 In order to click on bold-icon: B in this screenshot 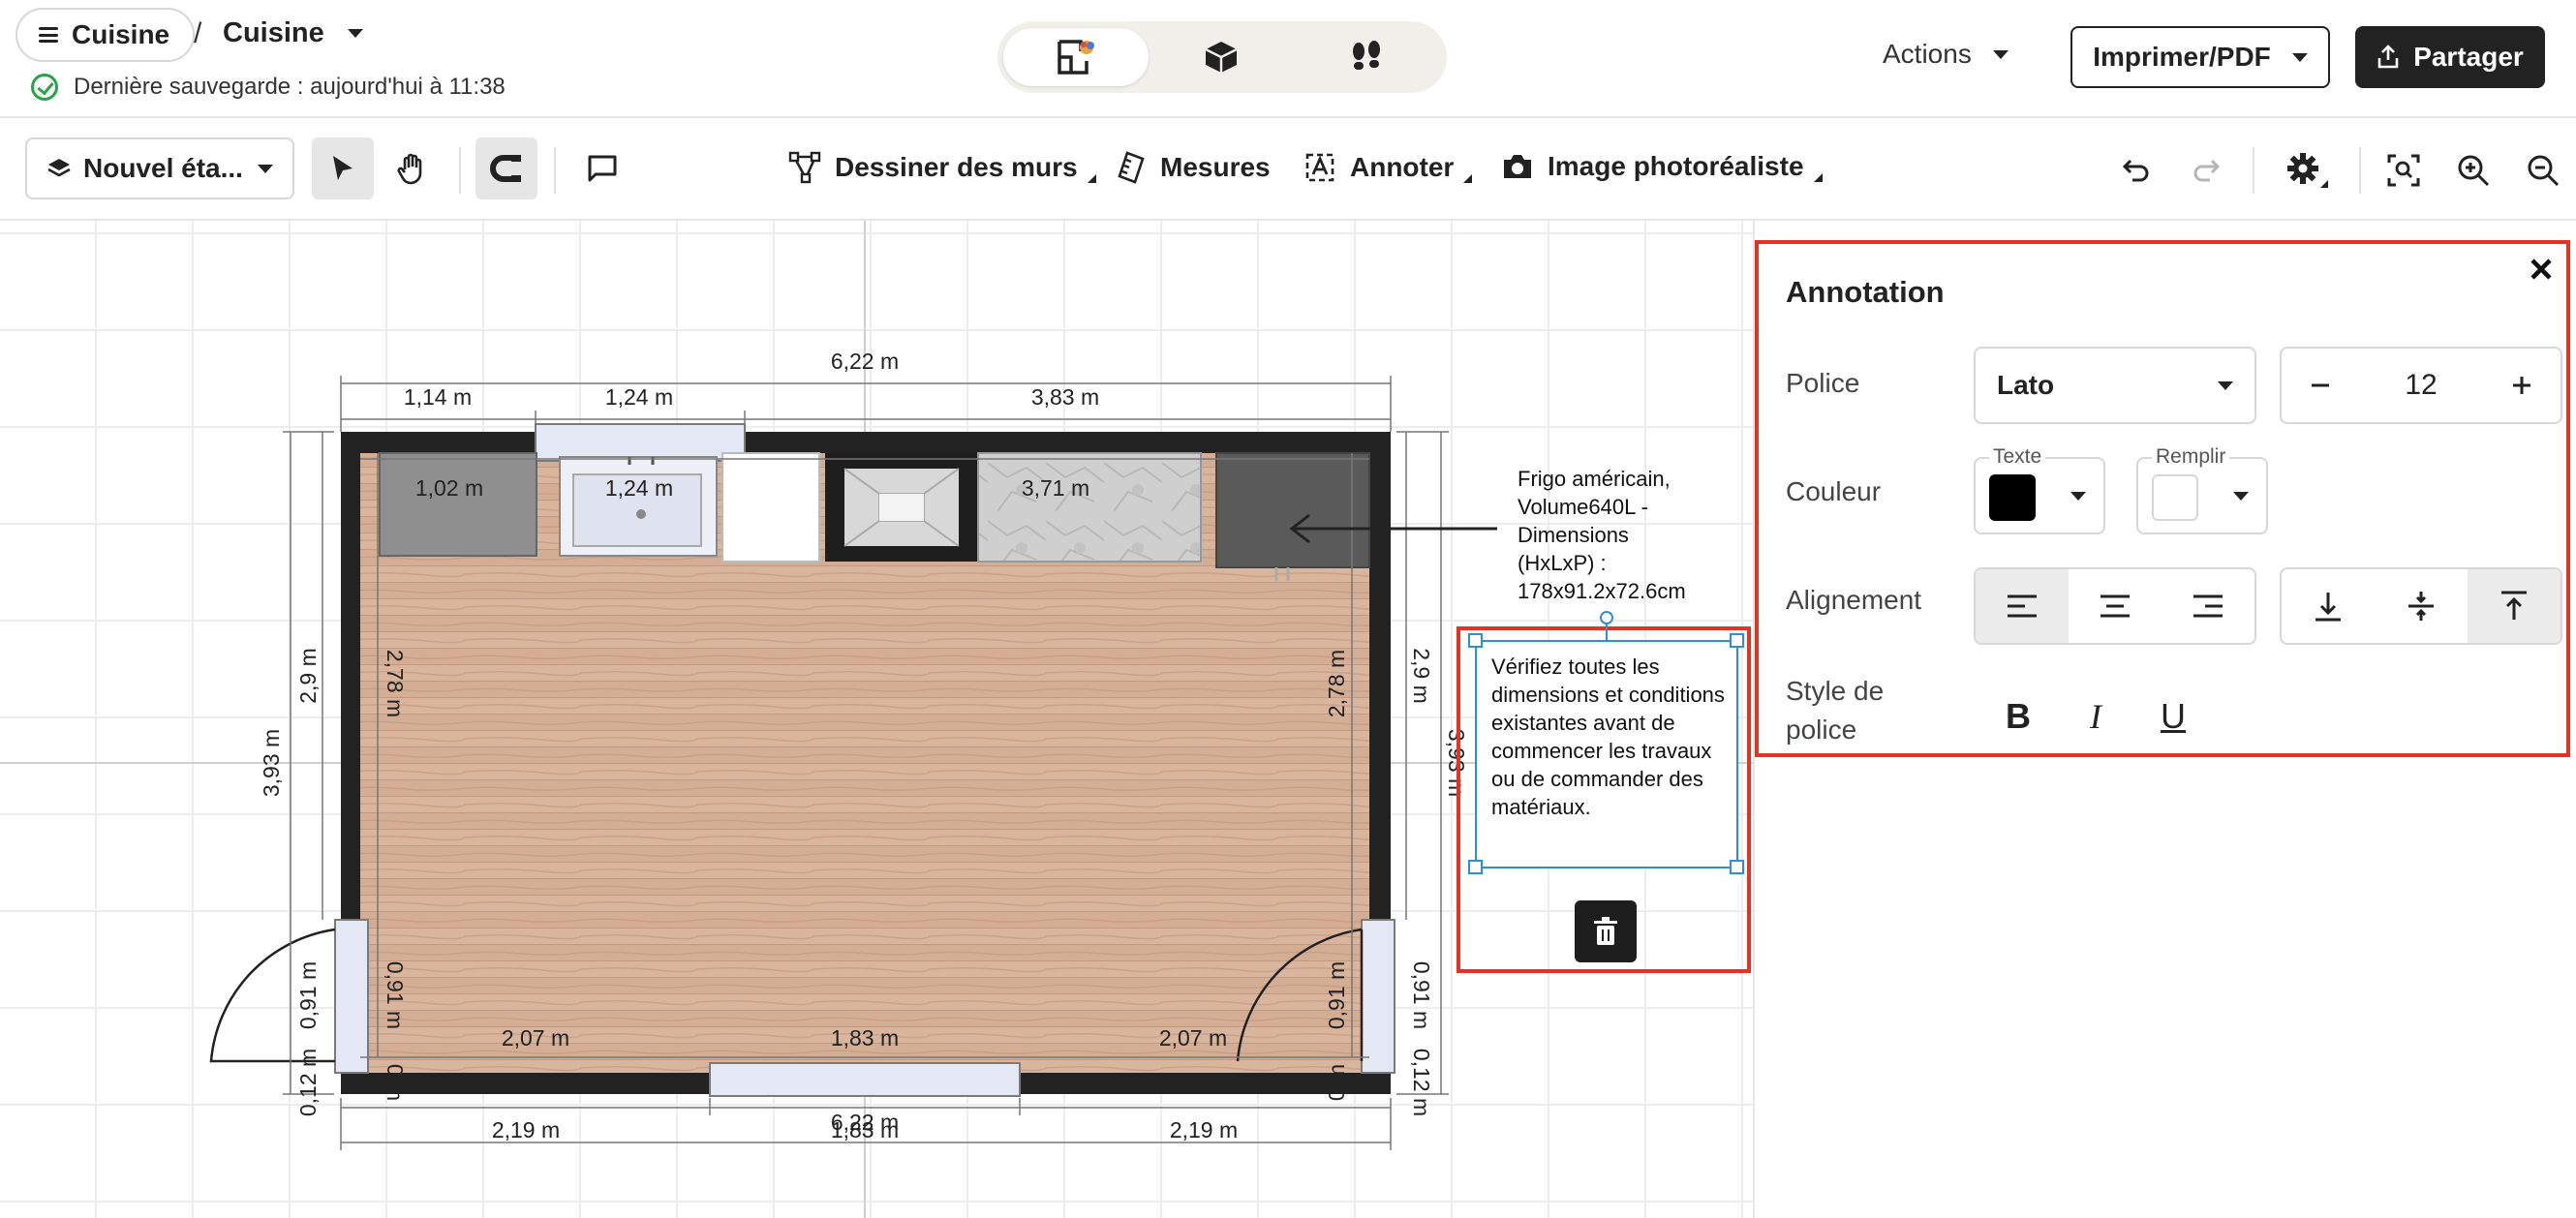, I will do `click(2018, 716)`.